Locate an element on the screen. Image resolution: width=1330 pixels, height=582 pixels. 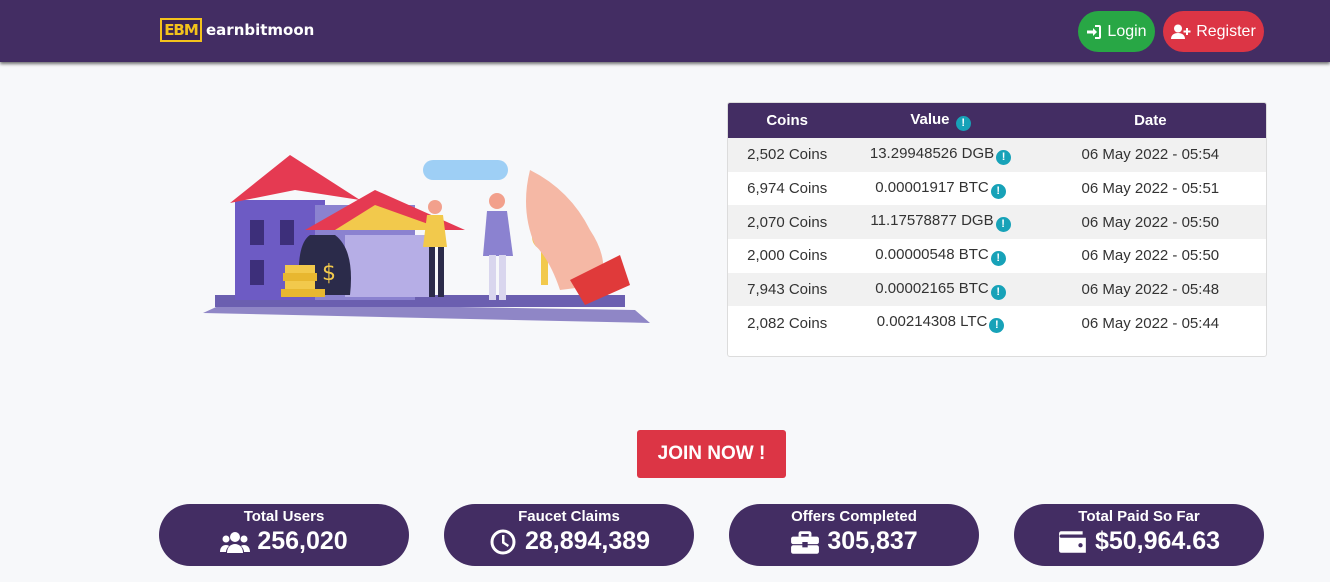
cell-date: 06 May 2022 - 05:51 is located at coordinates (1150, 189).